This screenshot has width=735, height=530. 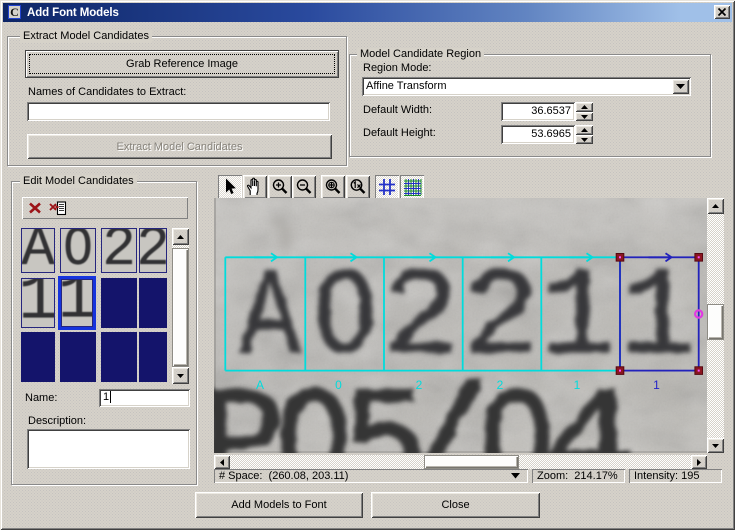 I want to click on svg-text: P, so click(x=250, y=409).